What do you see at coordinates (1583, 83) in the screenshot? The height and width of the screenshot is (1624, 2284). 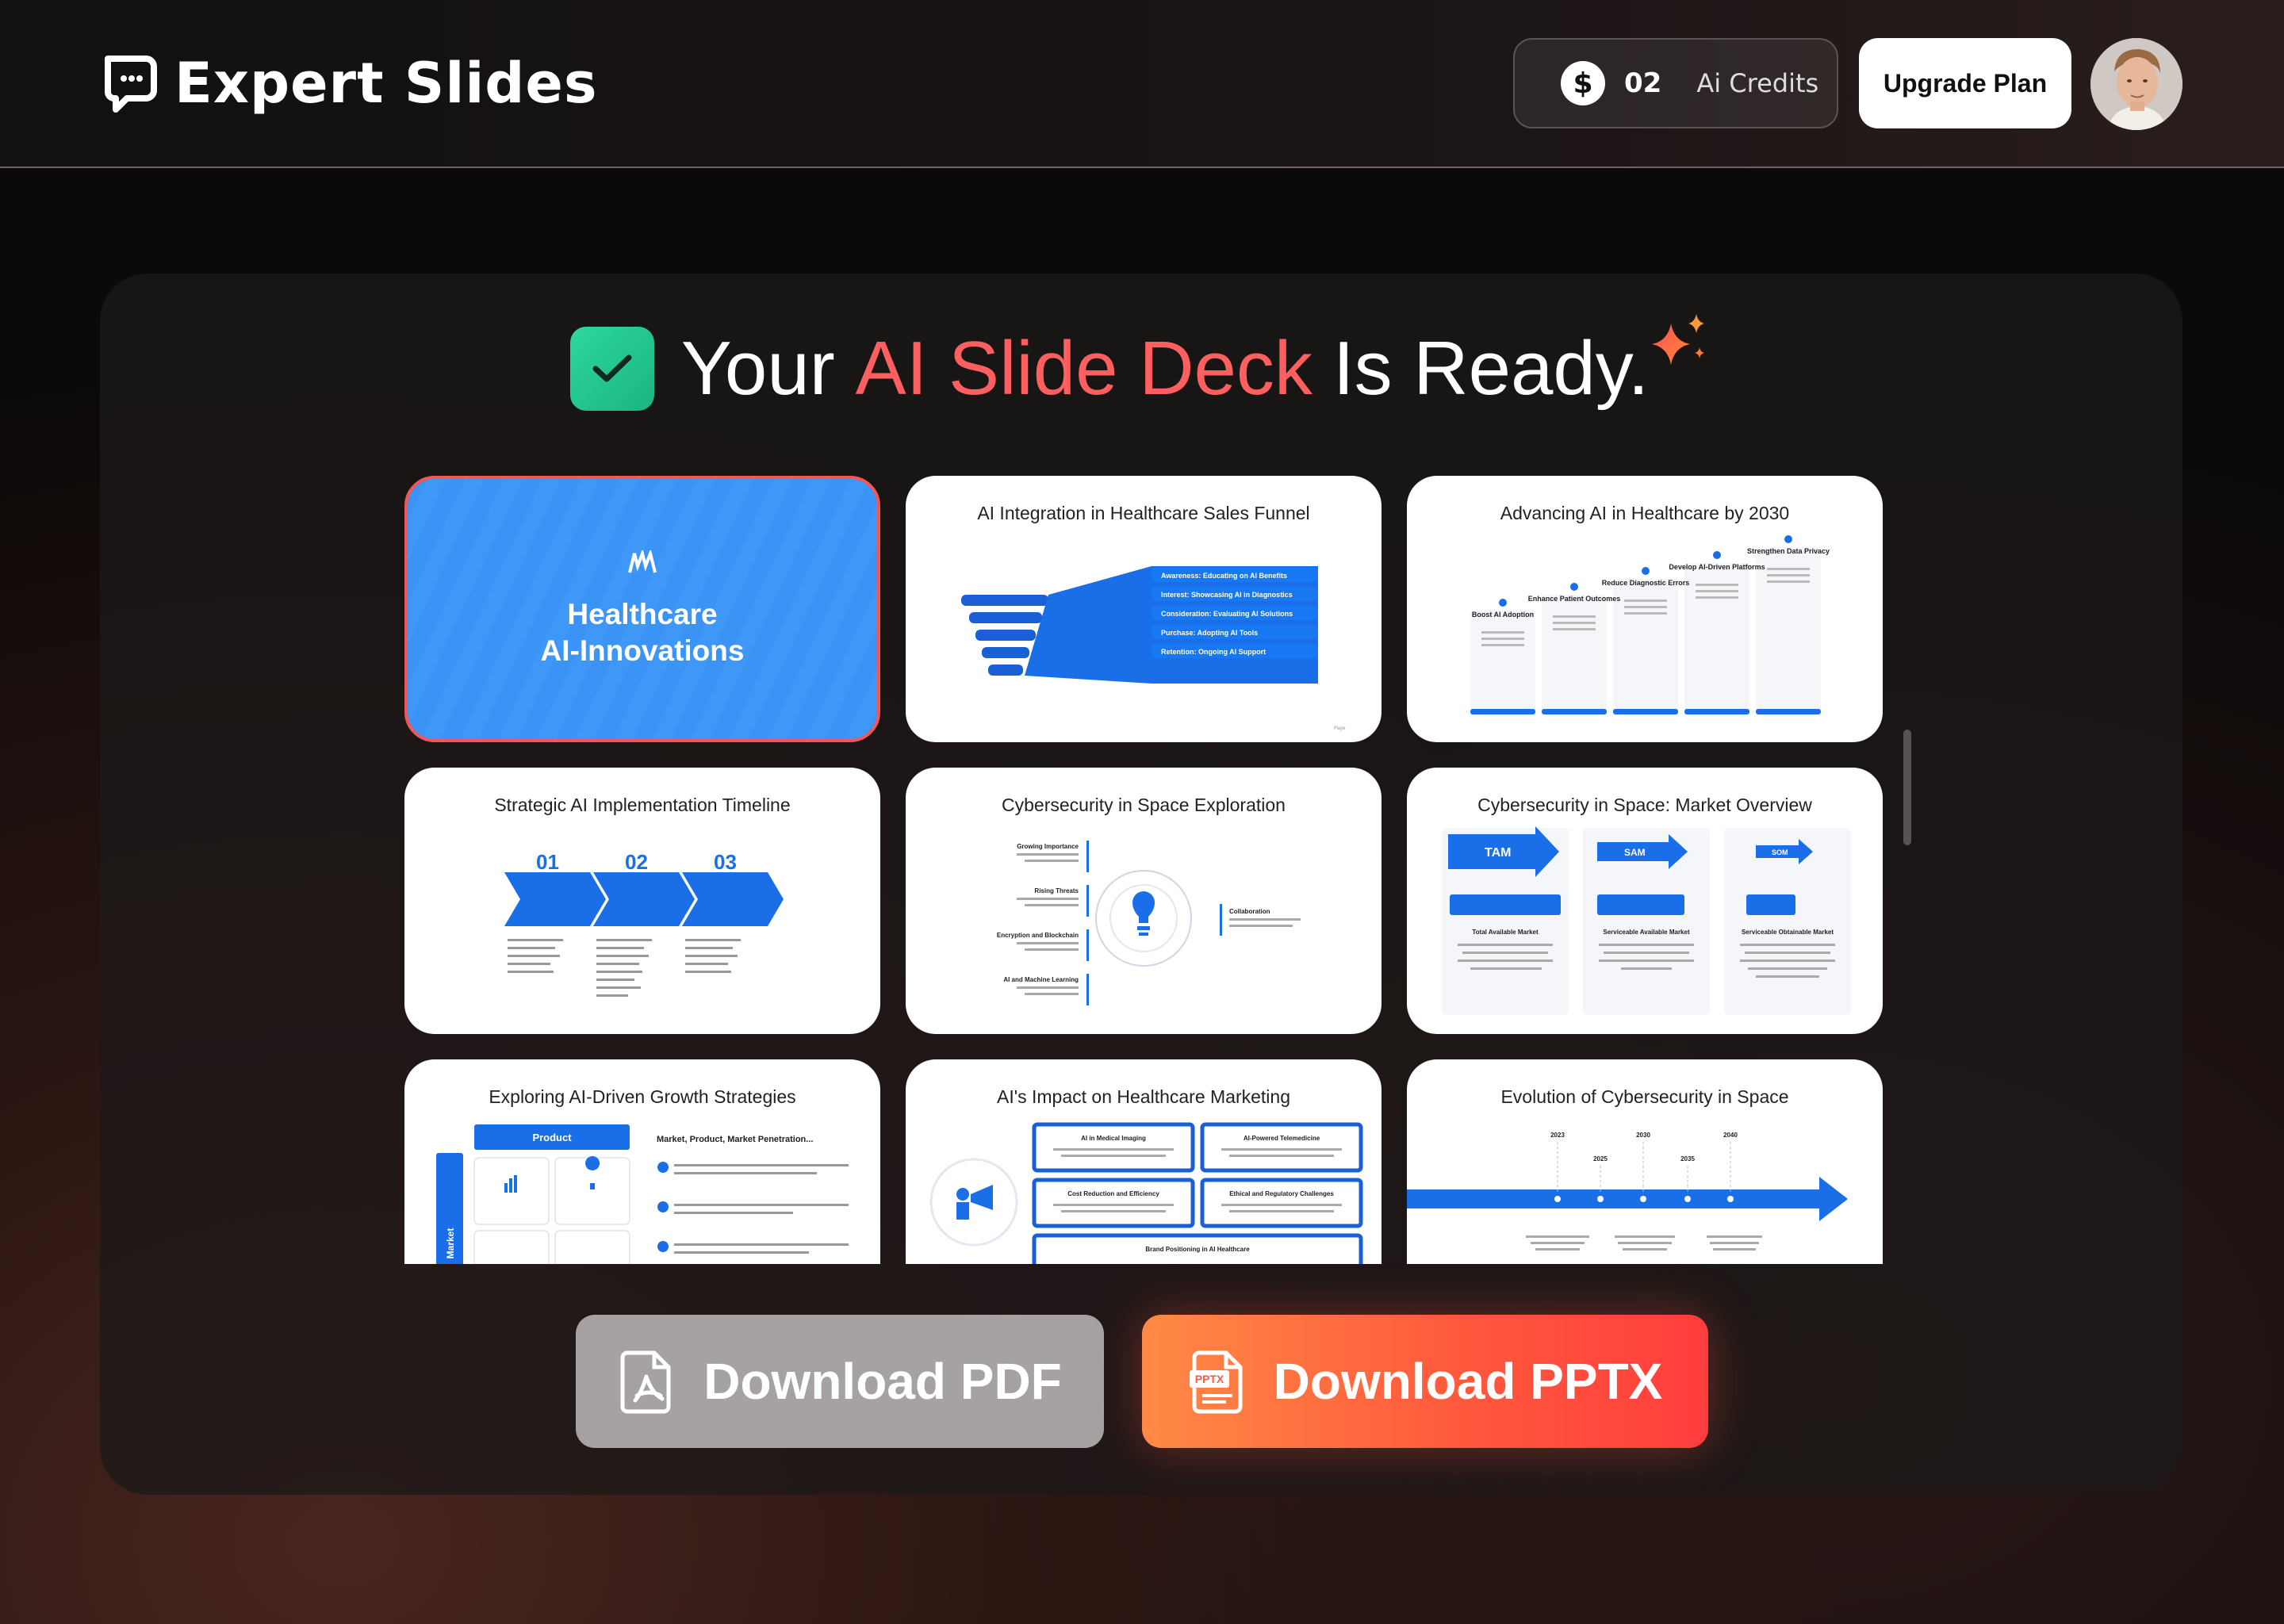 I see `dollar-coin-icon: $` at bounding box center [1583, 83].